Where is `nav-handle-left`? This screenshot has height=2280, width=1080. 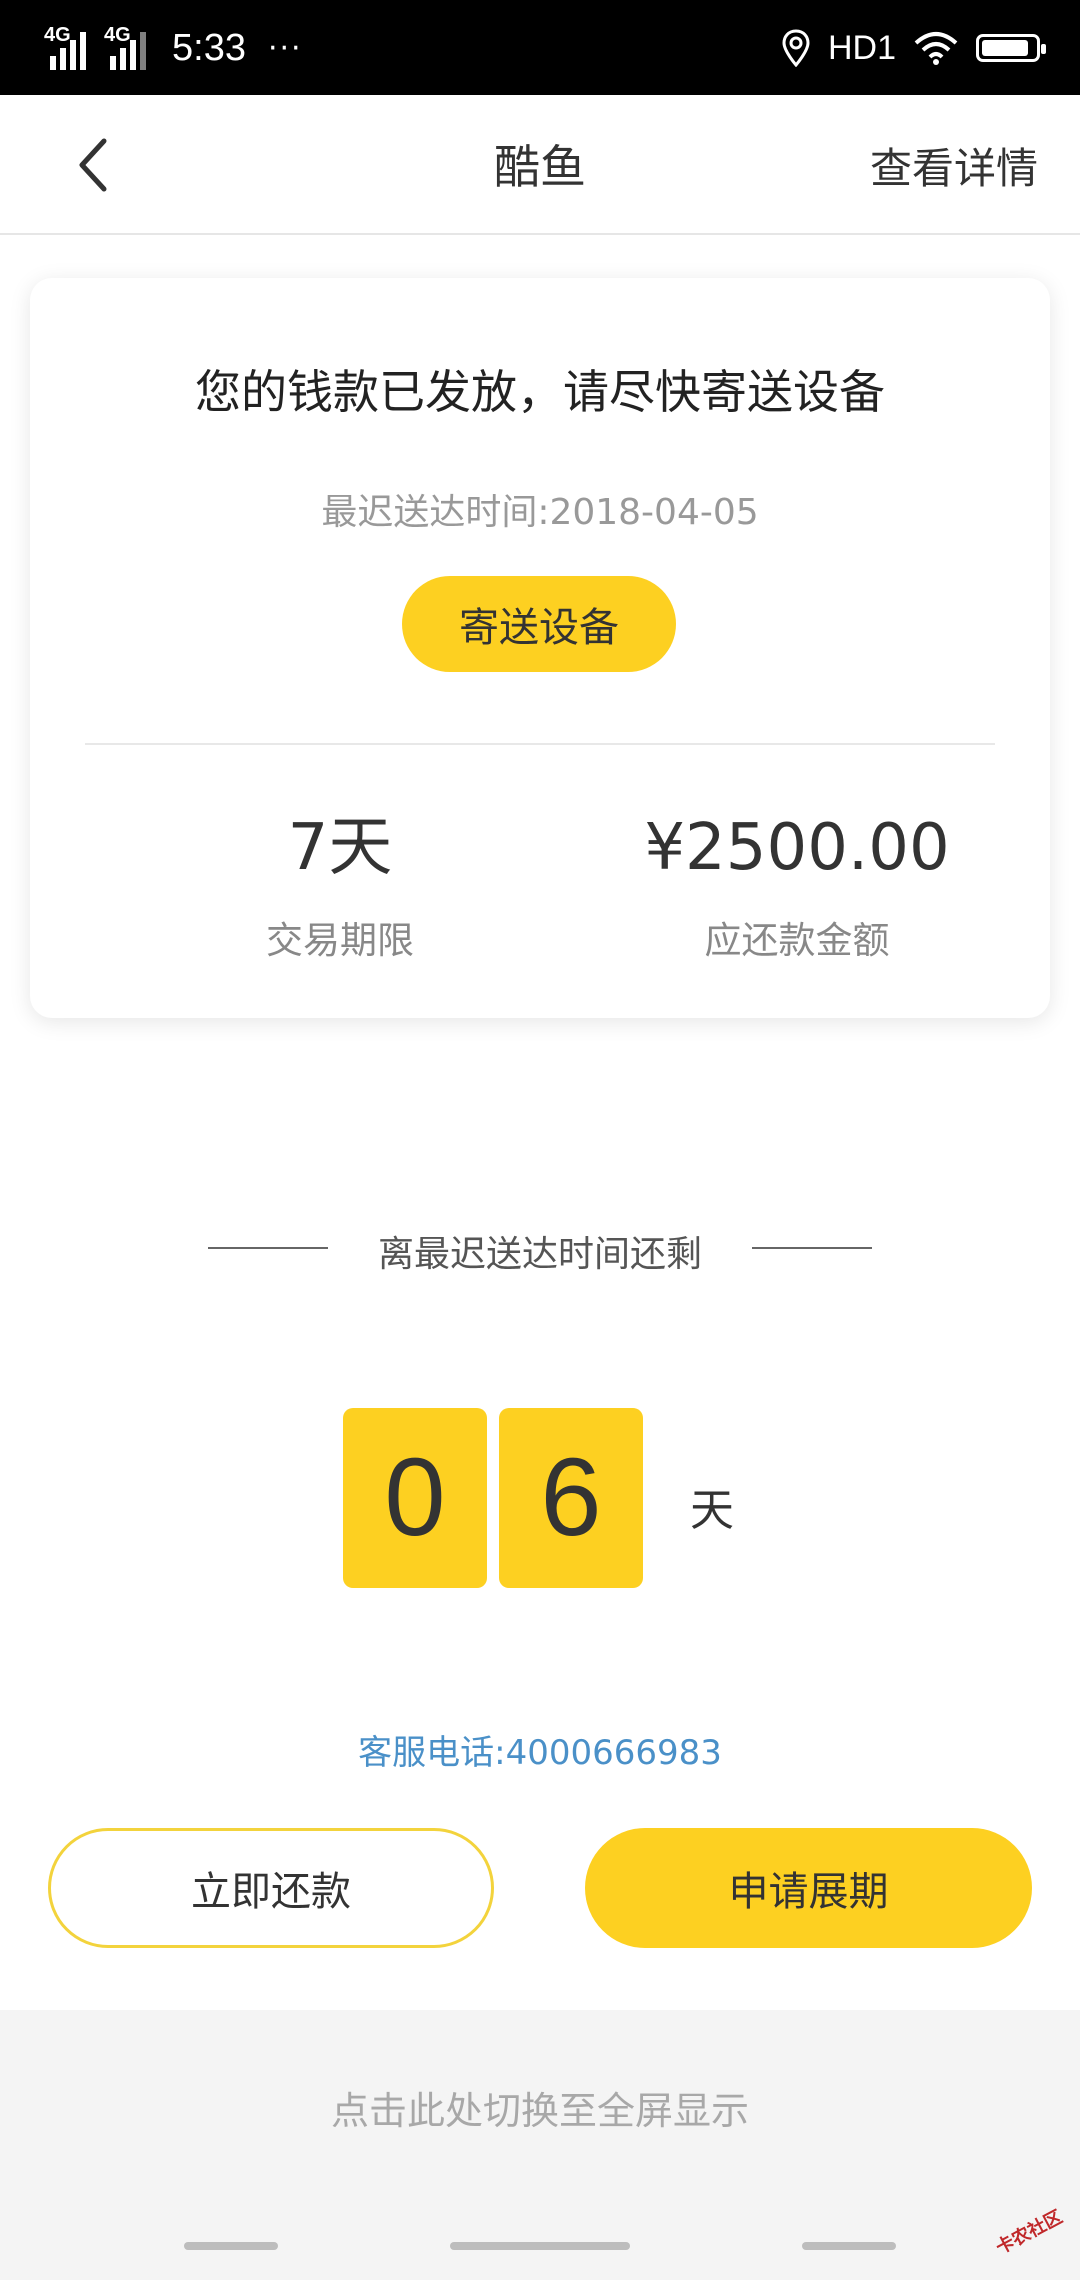 nav-handle-left is located at coordinates (231, 2246).